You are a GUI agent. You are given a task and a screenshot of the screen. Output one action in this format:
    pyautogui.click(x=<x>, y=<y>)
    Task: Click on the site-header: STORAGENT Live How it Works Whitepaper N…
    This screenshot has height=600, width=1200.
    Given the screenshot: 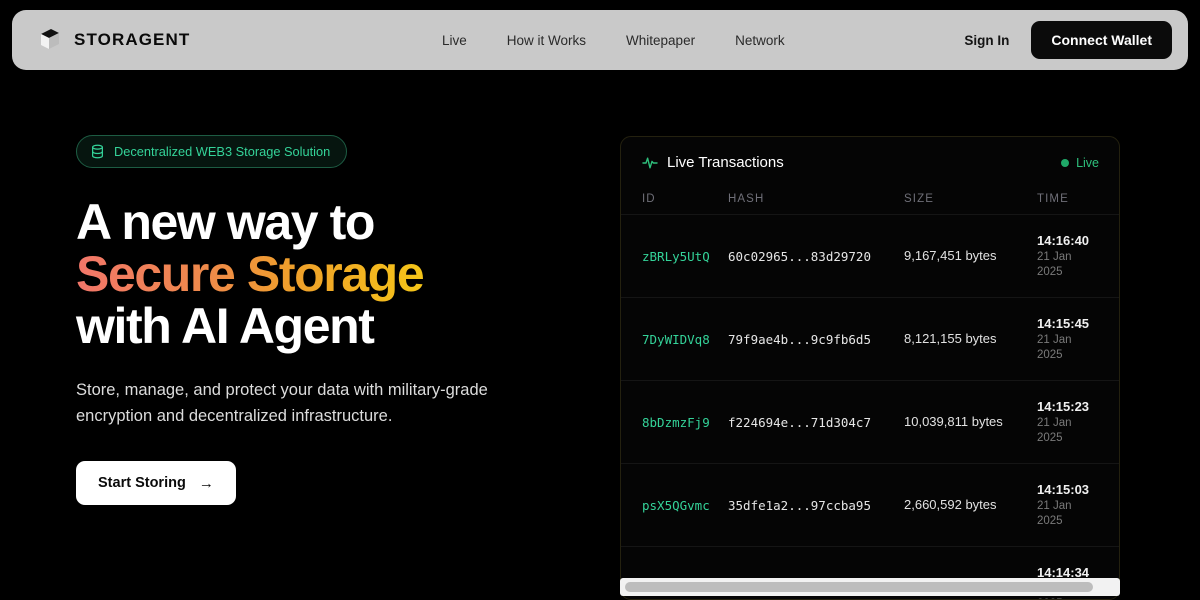 What is the action you would take?
    pyautogui.click(x=600, y=40)
    